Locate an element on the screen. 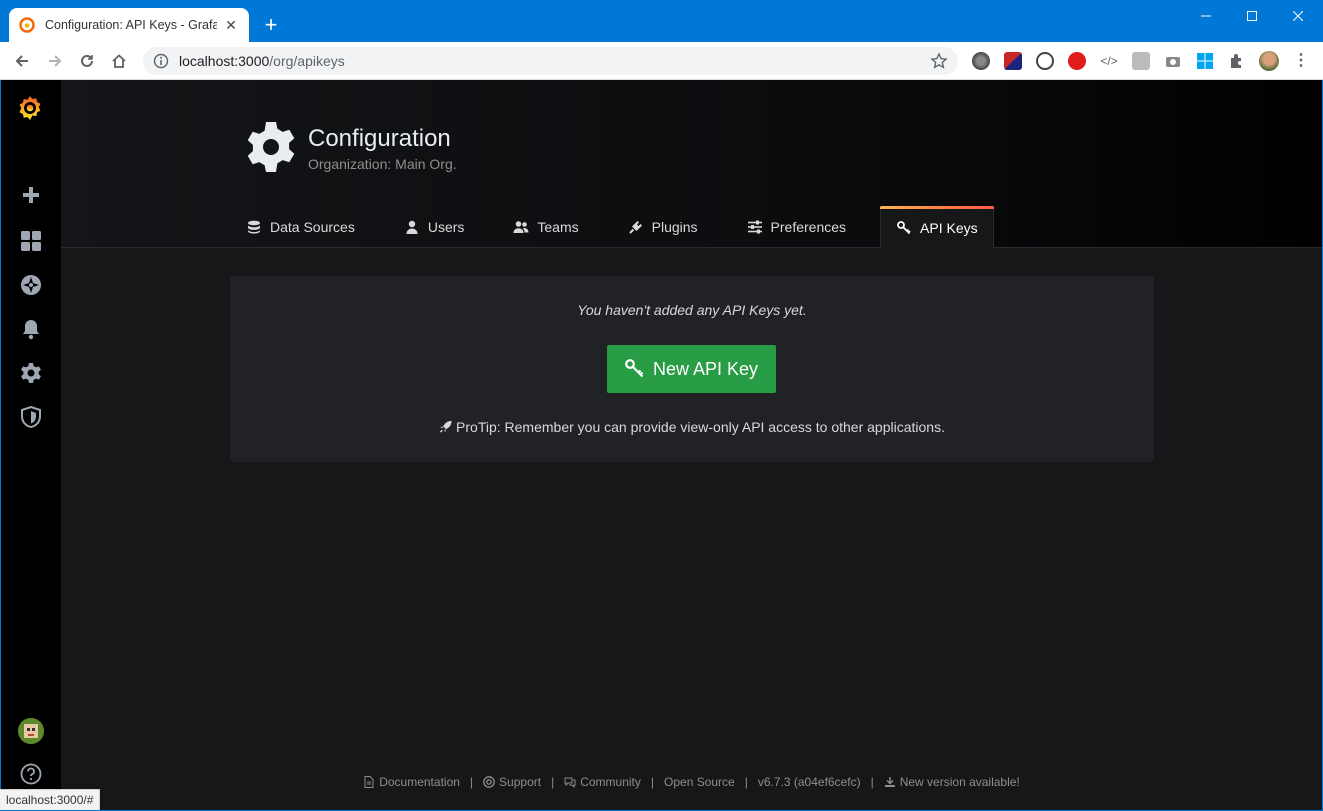 This screenshot has height=811, width=1323. document-icon is located at coordinates (369, 782).